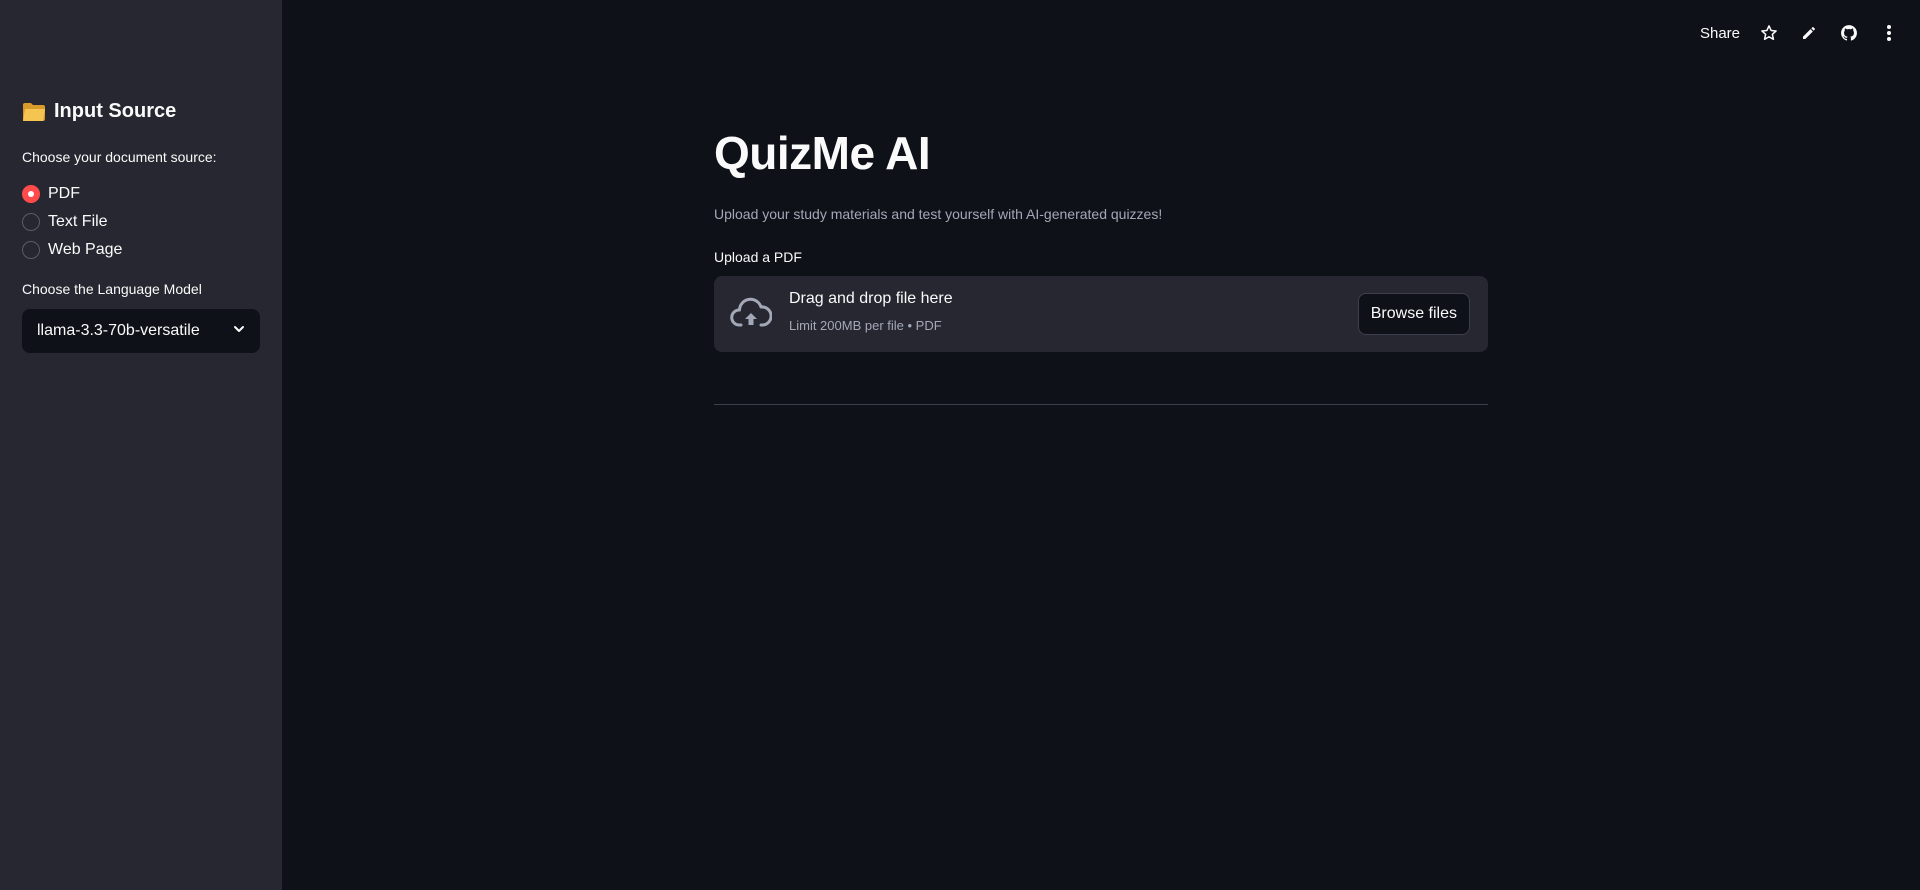 This screenshot has width=1920, height=890. Describe the element at coordinates (239, 331) in the screenshot. I see `chevron-down-icon` at that location.